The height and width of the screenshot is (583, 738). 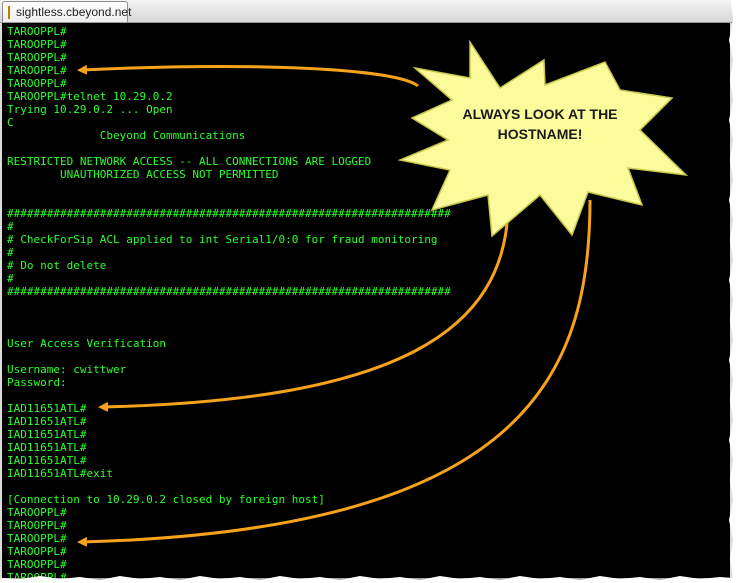 I want to click on callout-line-1: ALWAYS LOOK AT THE, so click(x=540, y=114).